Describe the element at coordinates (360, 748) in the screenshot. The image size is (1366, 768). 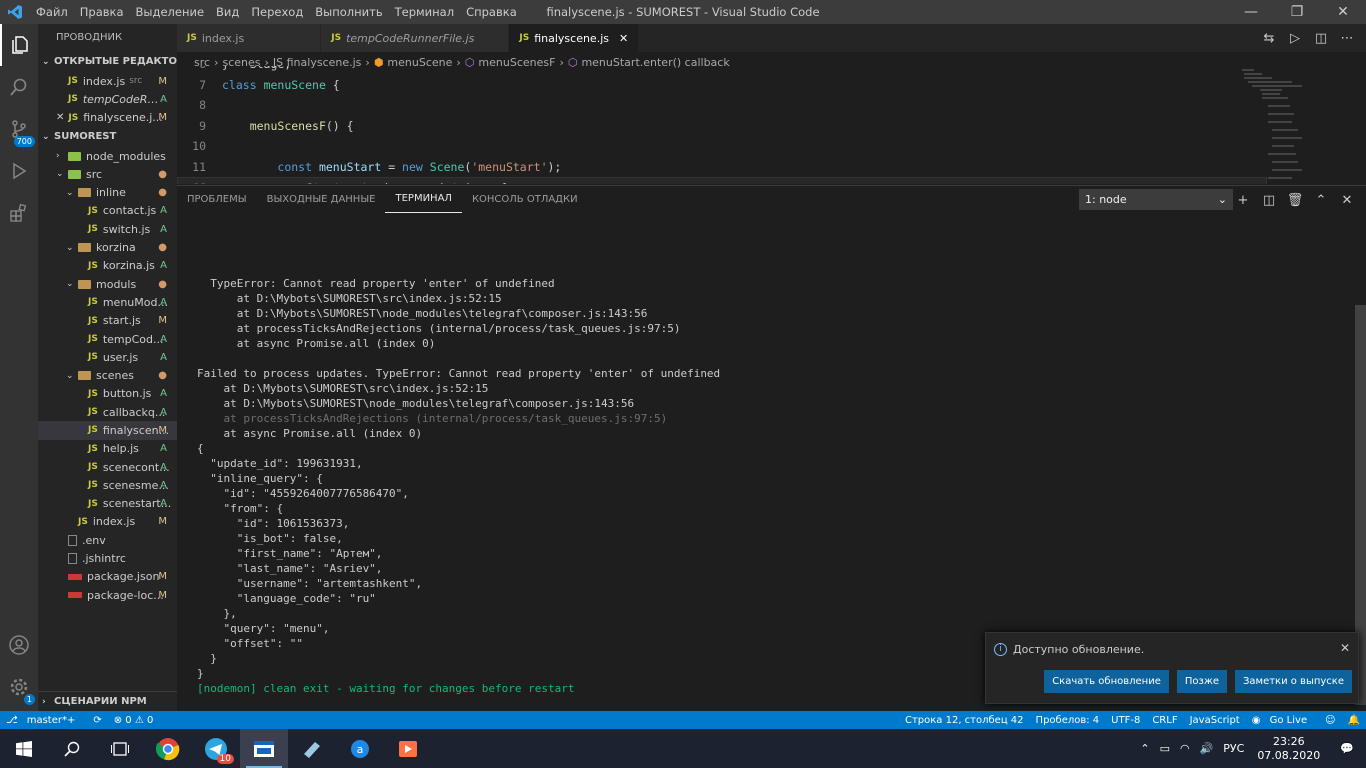
I see `app-icon: a` at that location.